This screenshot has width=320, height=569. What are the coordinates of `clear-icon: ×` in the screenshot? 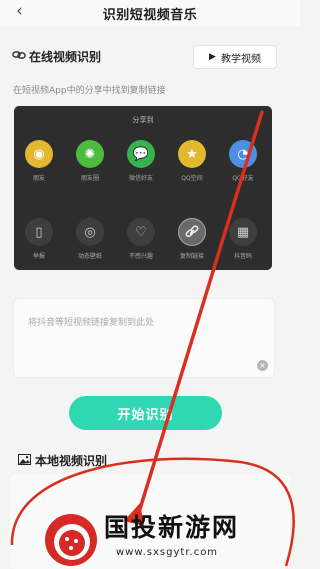 It's located at (262, 365).